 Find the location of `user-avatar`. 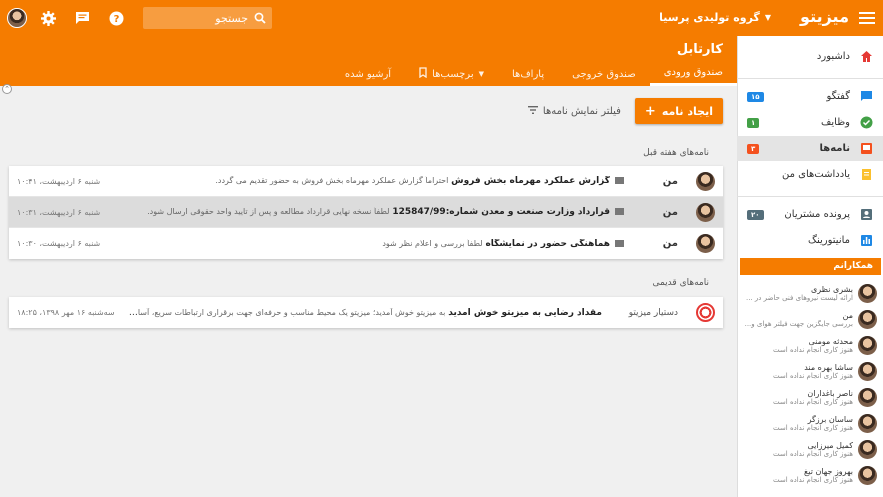

user-avatar is located at coordinates (17, 18).